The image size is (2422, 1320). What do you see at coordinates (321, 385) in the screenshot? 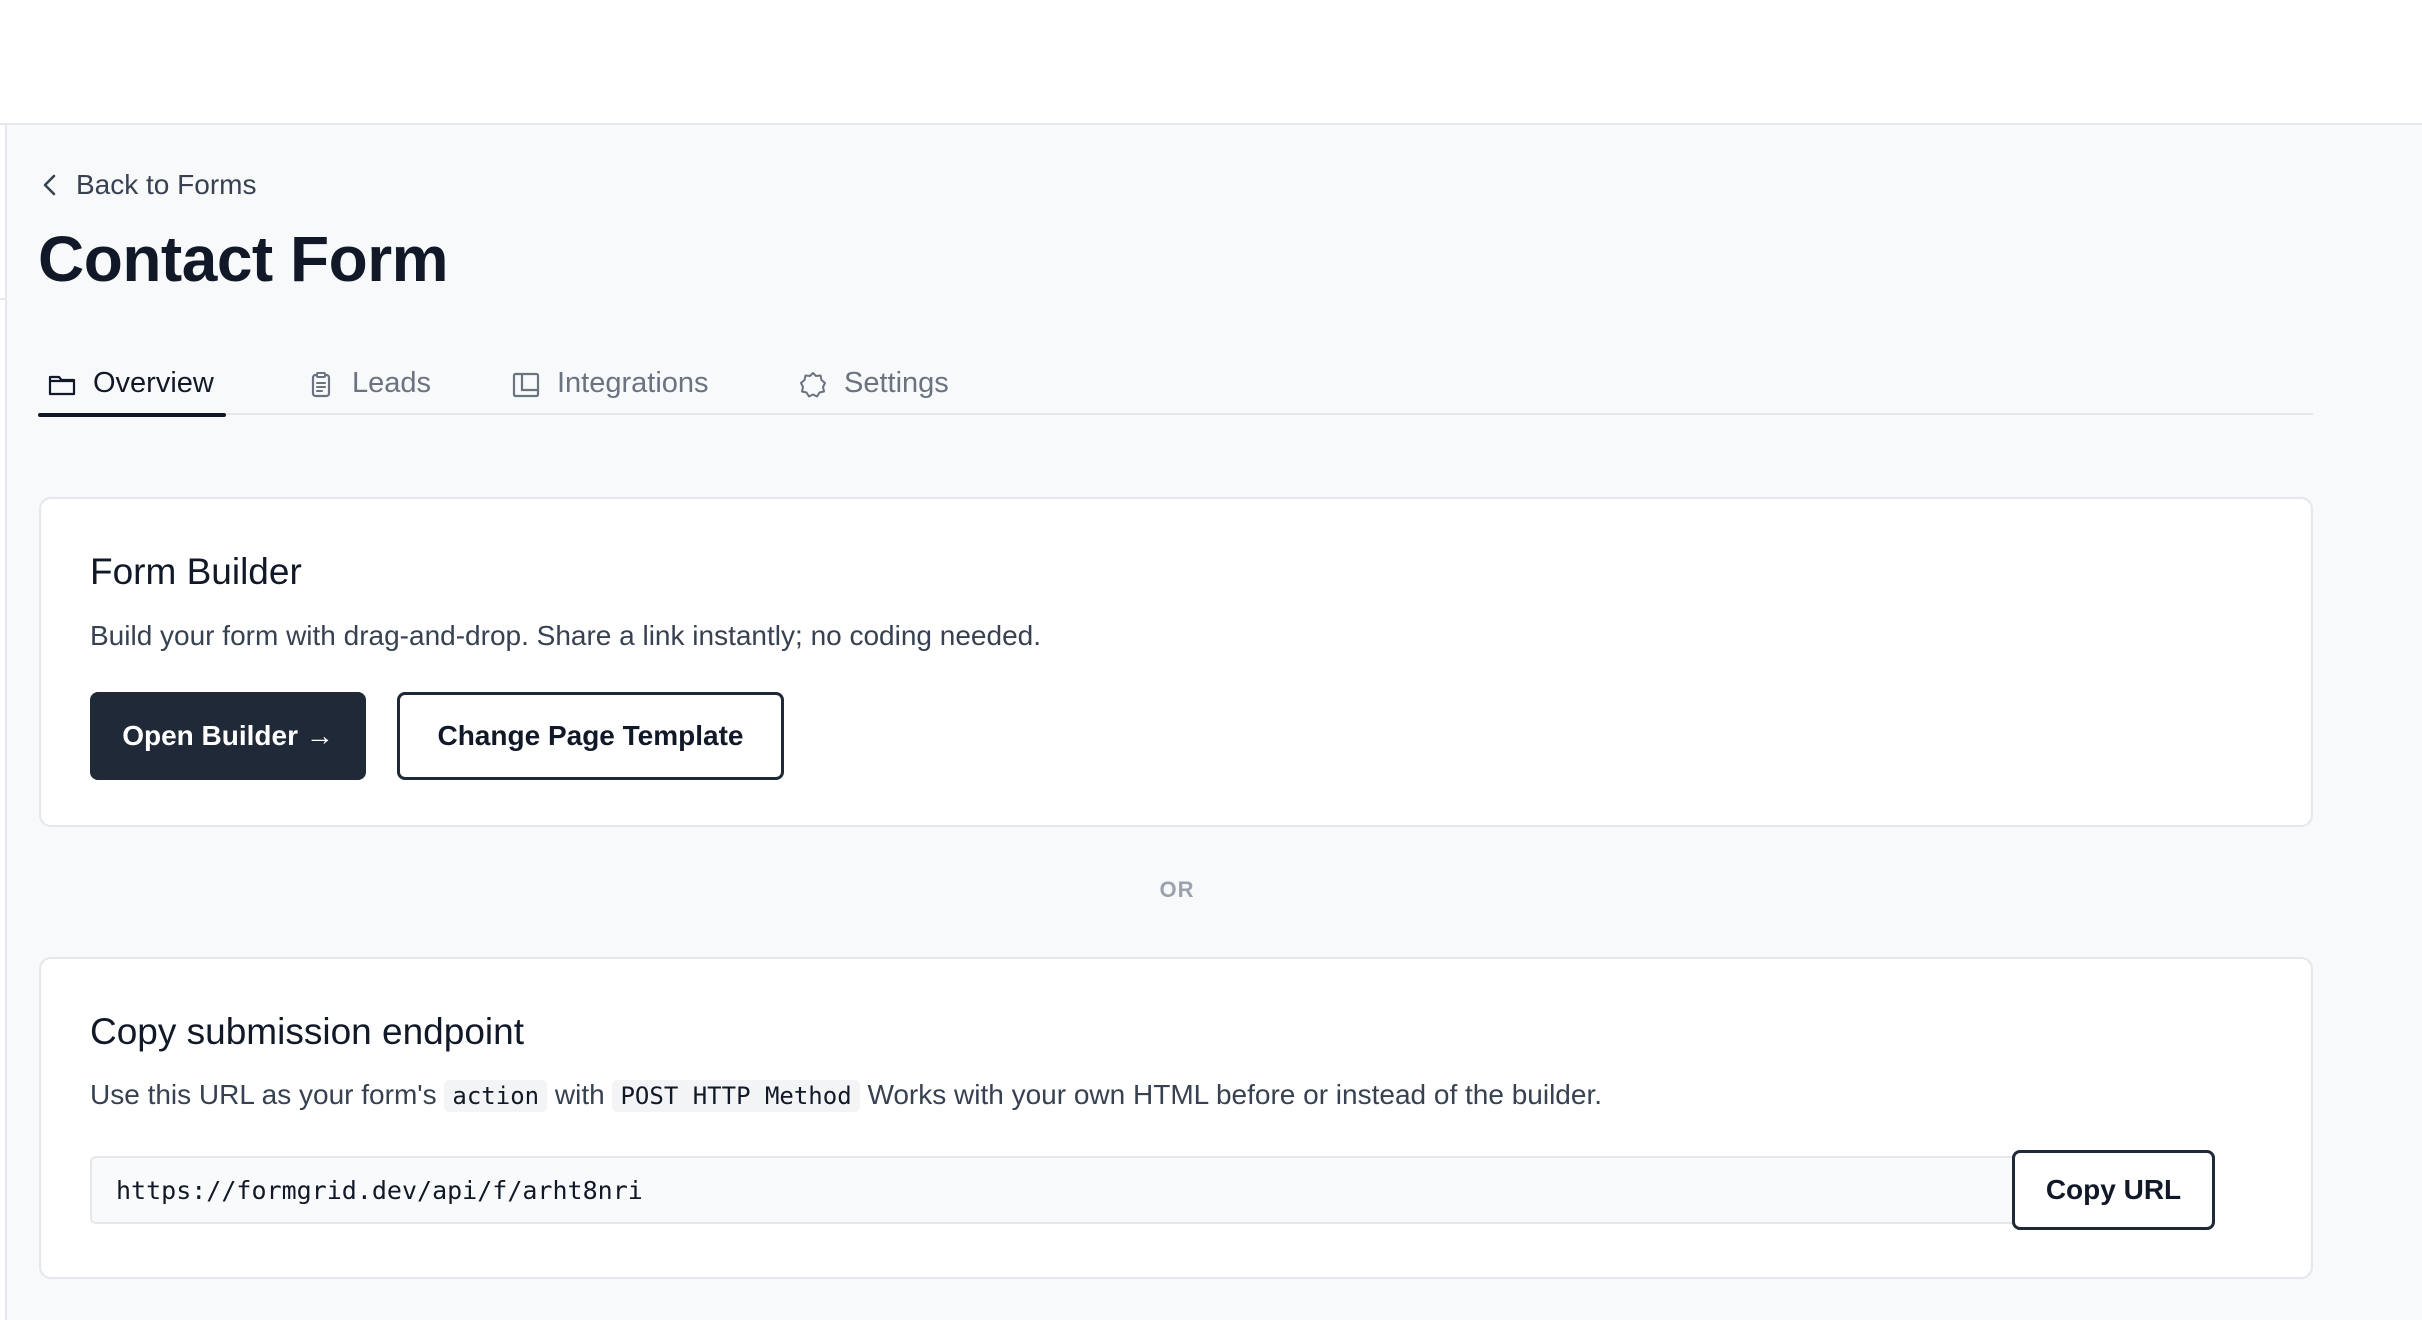
I see `clipboard-icon` at bounding box center [321, 385].